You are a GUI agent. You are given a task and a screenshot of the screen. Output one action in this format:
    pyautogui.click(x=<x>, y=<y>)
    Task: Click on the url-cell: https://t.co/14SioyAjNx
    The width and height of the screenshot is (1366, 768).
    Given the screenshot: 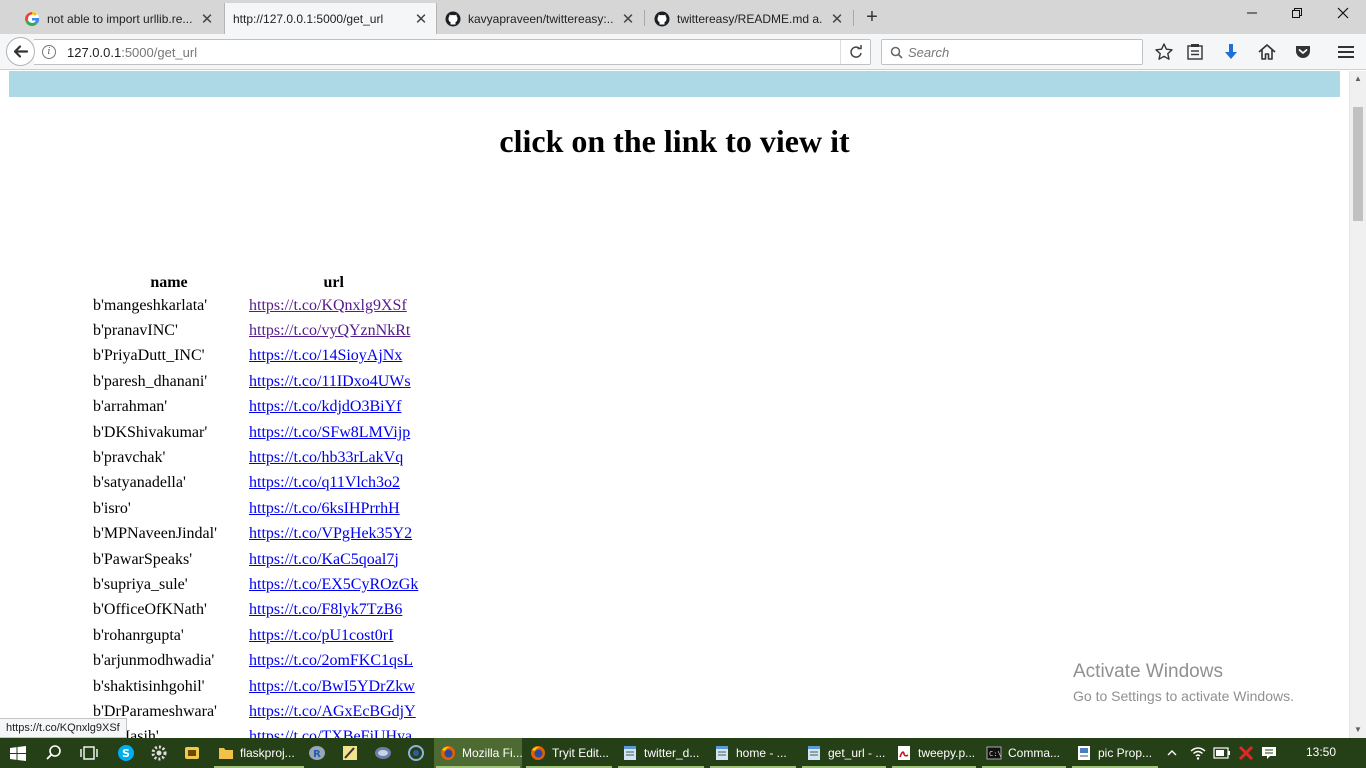 What is the action you would take?
    pyautogui.click(x=333, y=356)
    